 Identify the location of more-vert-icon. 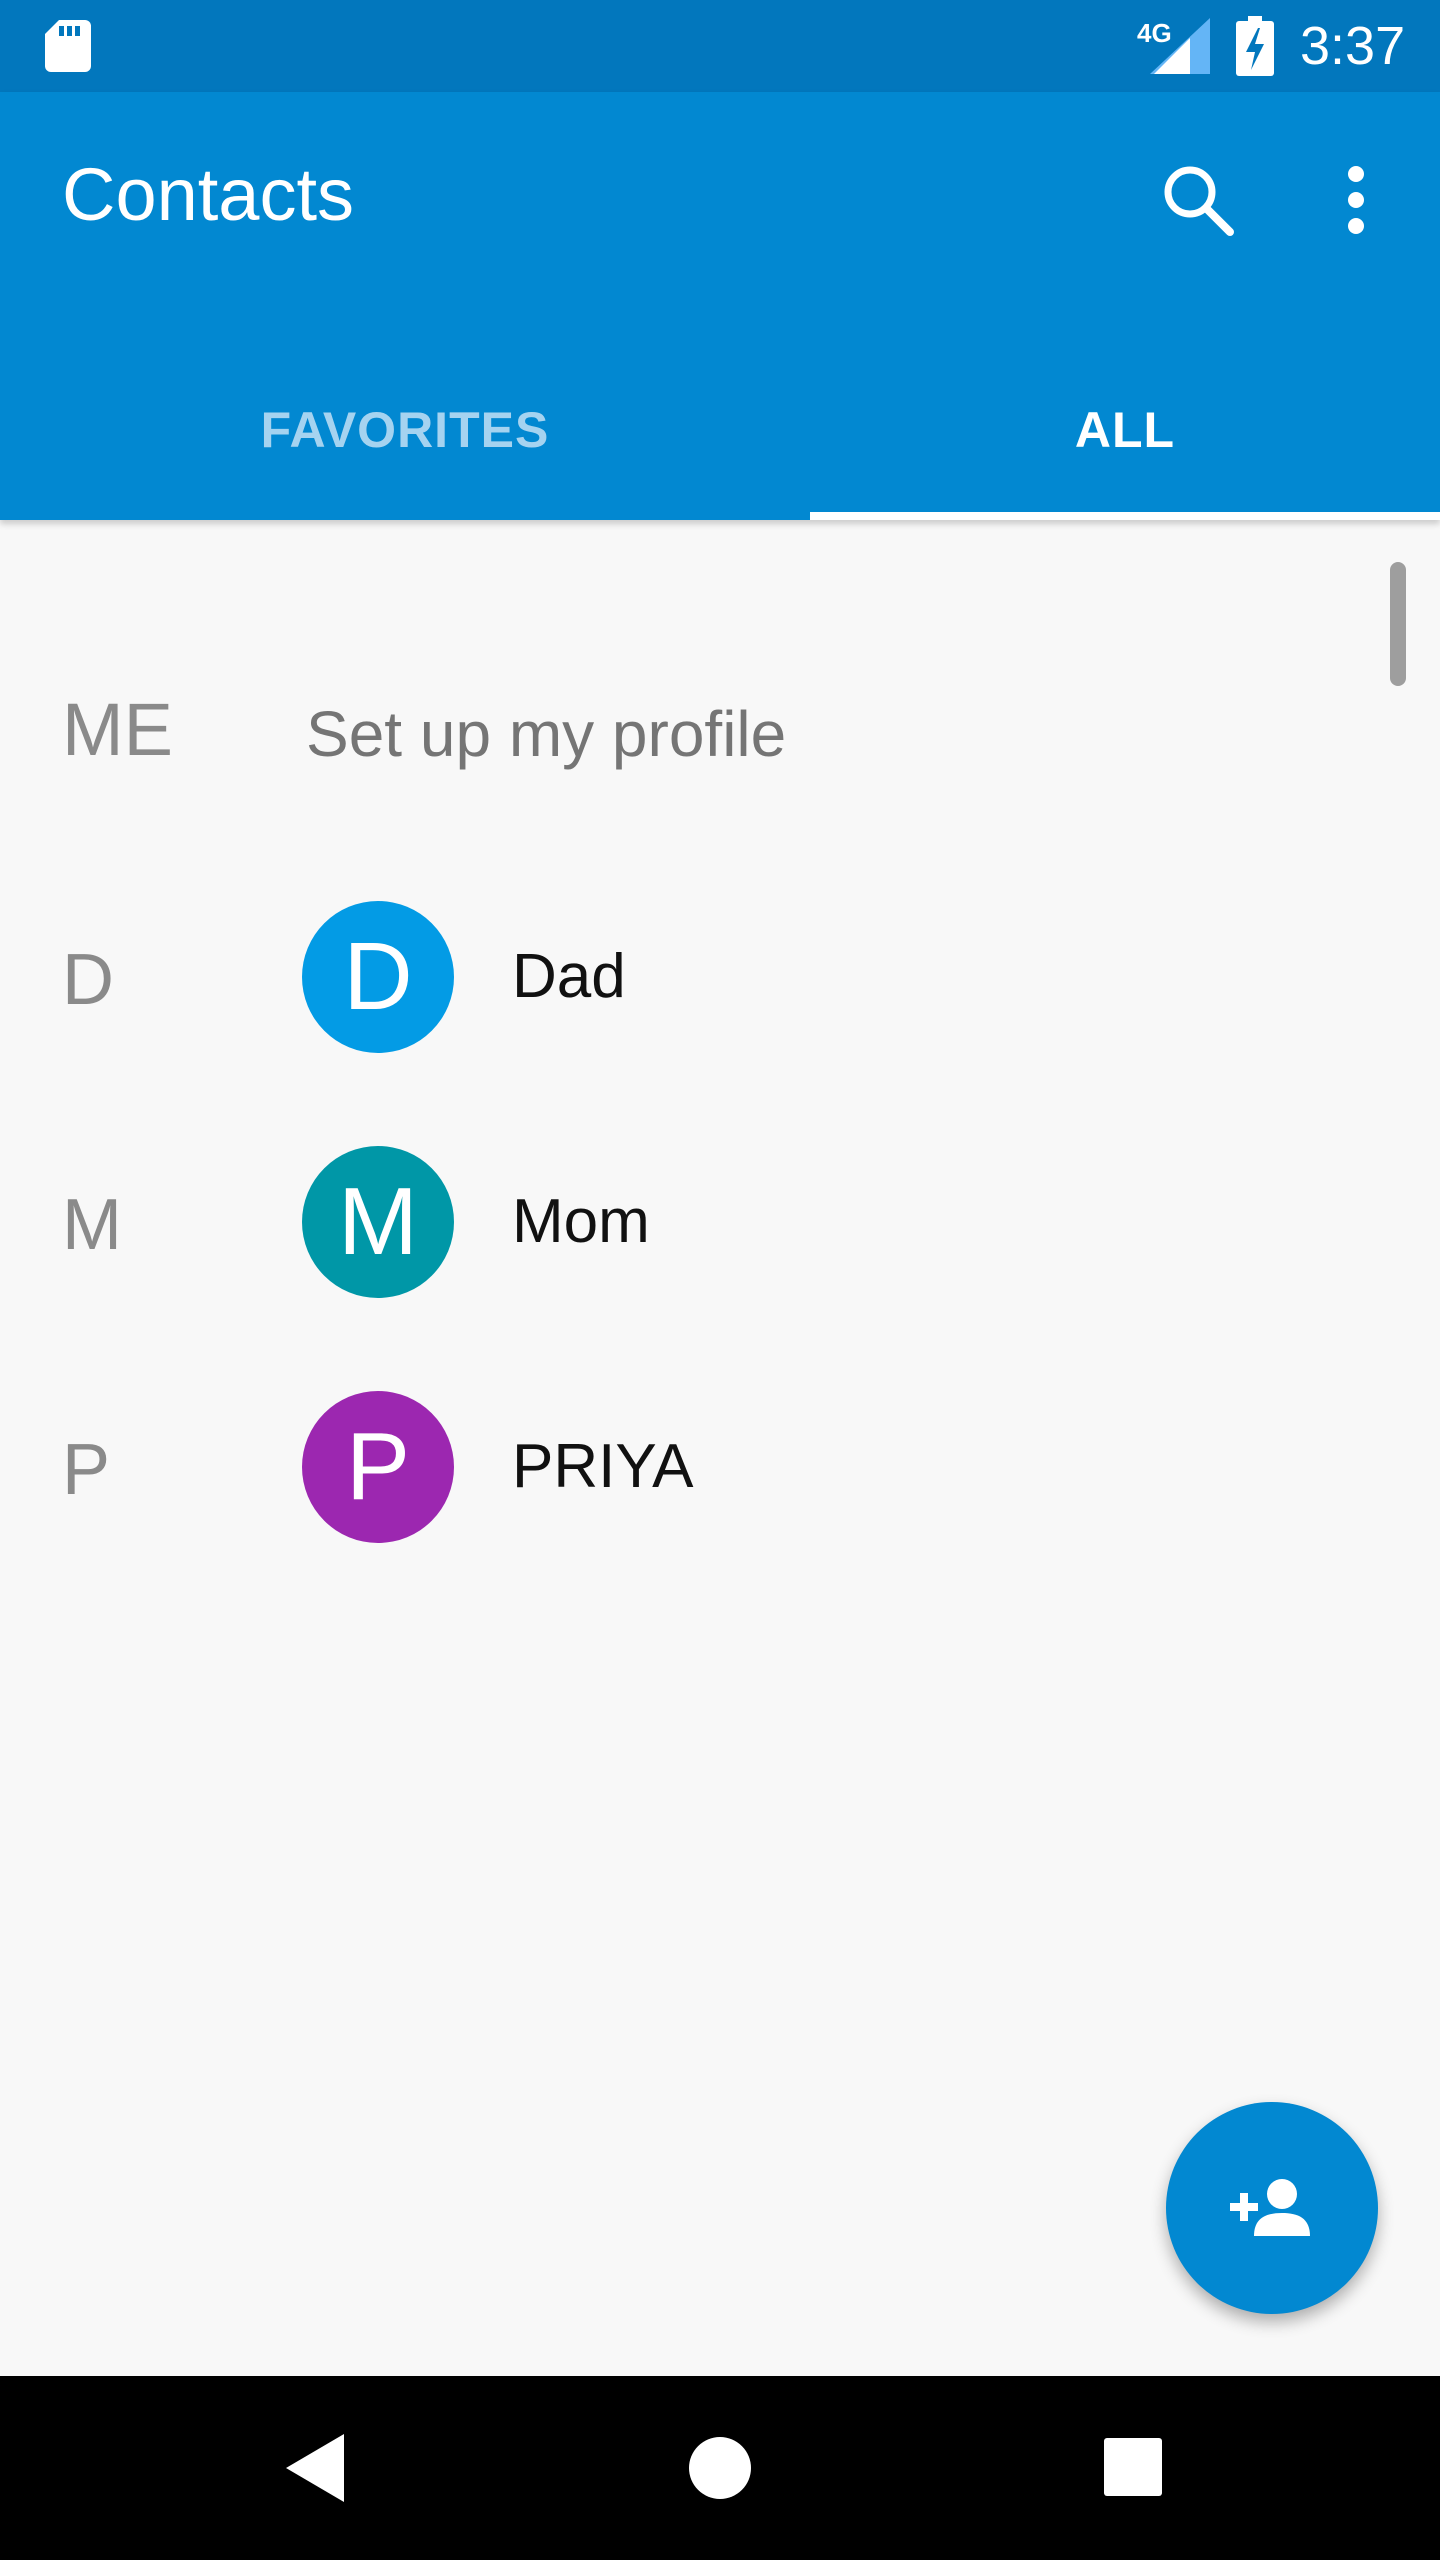
(1358, 200).